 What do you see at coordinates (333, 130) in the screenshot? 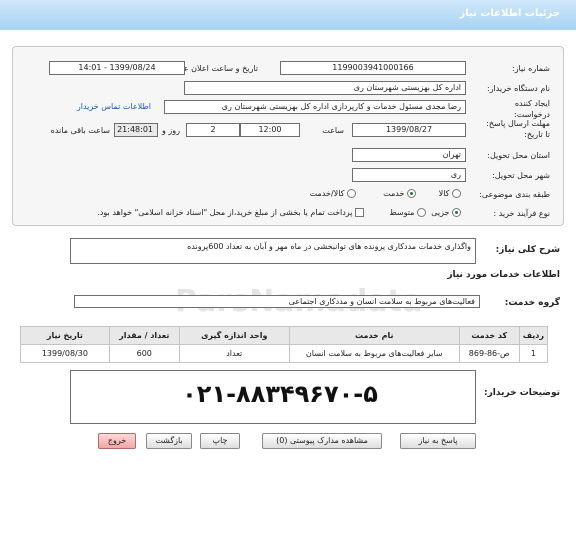
I see `time-label: ساعت` at bounding box center [333, 130].